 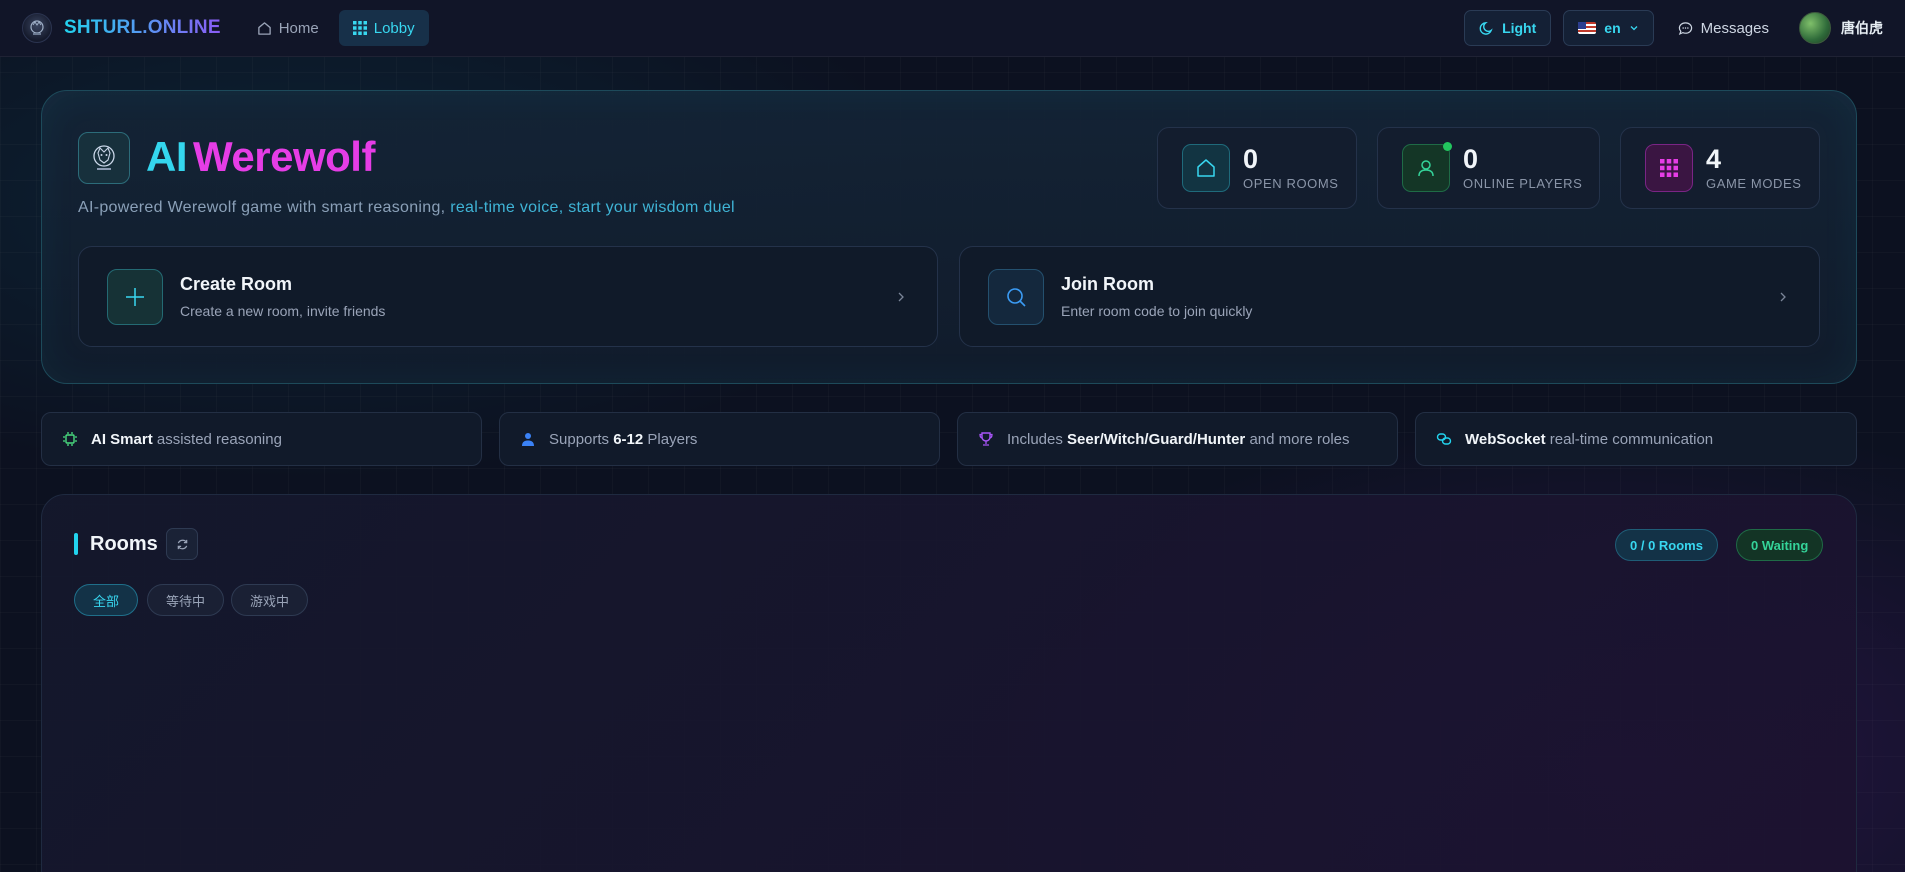 I want to click on game-logo, so click(x=104, y=158).